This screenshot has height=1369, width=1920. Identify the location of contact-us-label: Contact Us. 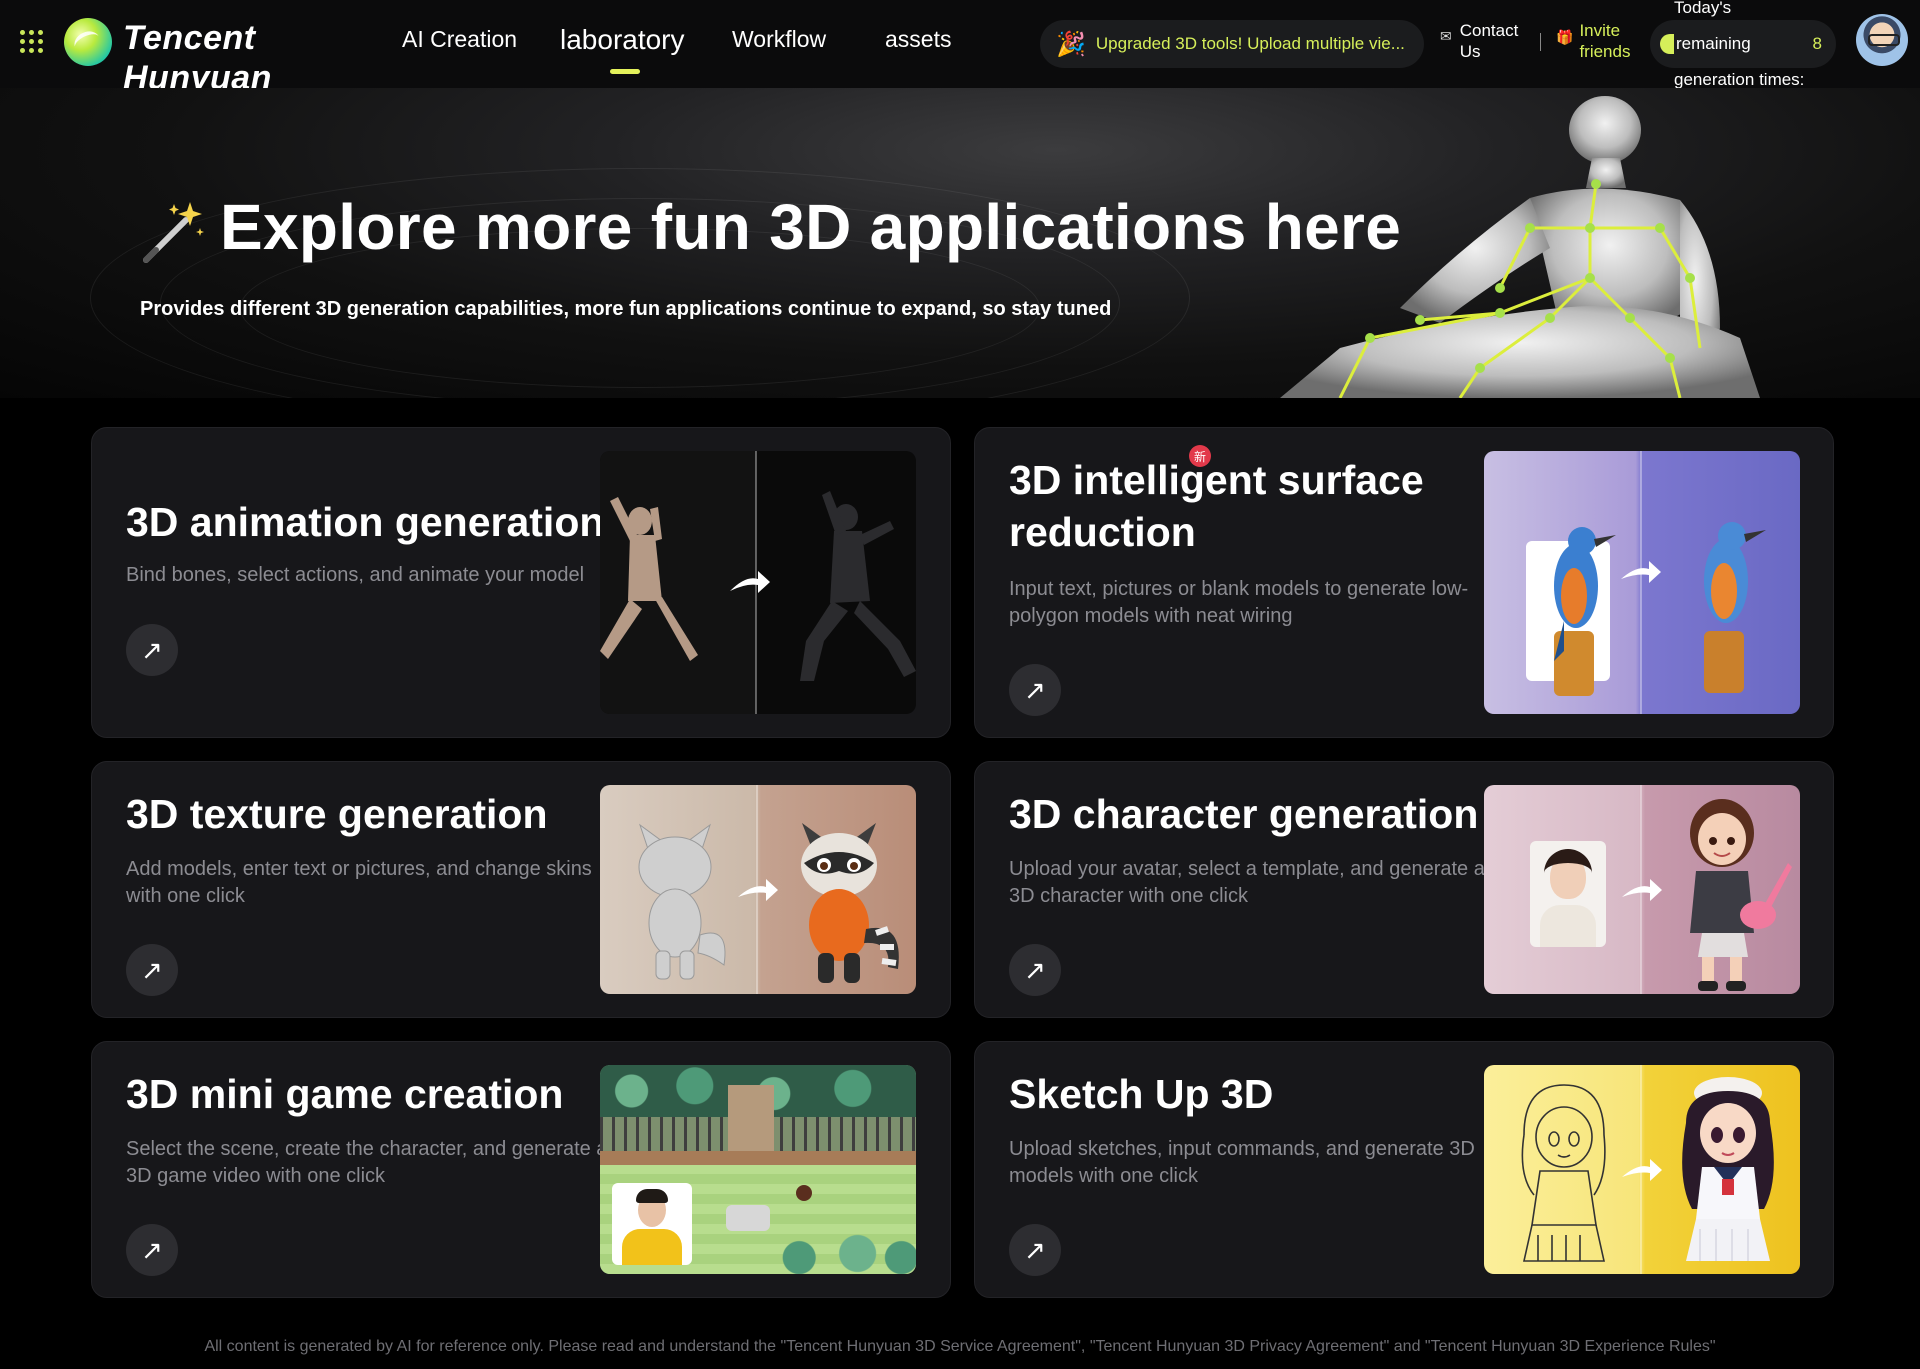
(1489, 41).